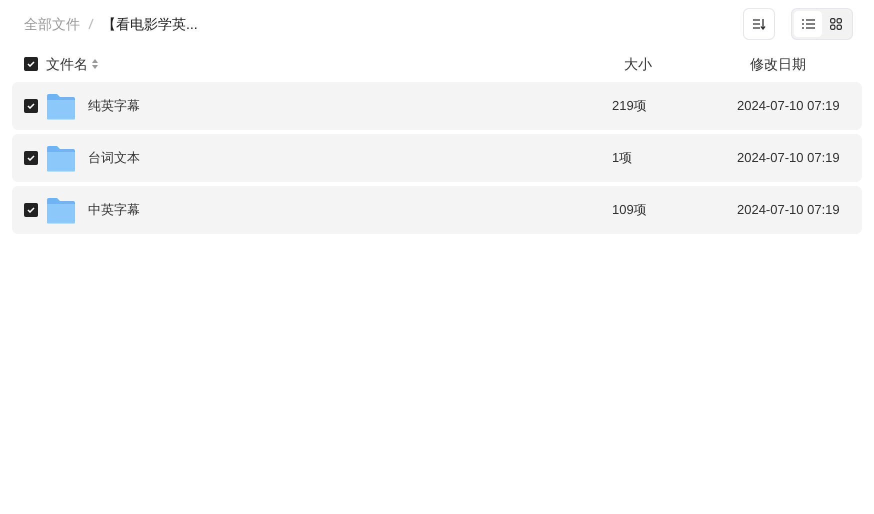 Image resolution: width=874 pixels, height=514 pixels. I want to click on sort-arrows-icon, so click(95, 64).